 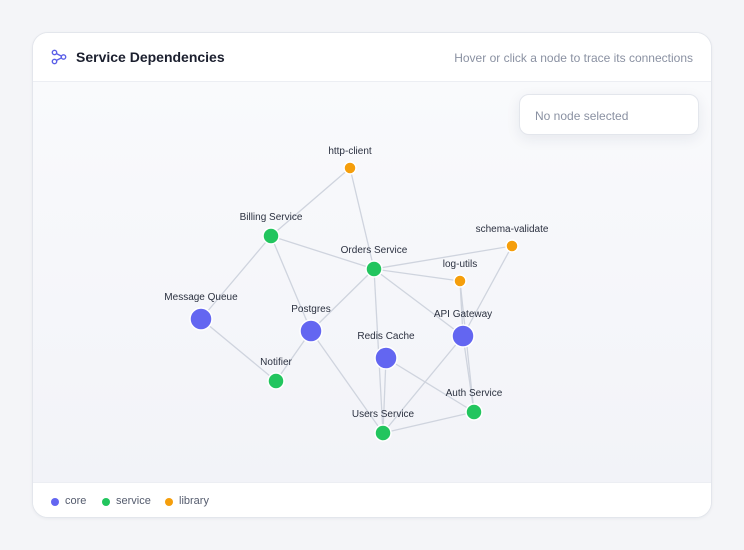 I want to click on node-logutils: log-utils, so click(x=460, y=273).